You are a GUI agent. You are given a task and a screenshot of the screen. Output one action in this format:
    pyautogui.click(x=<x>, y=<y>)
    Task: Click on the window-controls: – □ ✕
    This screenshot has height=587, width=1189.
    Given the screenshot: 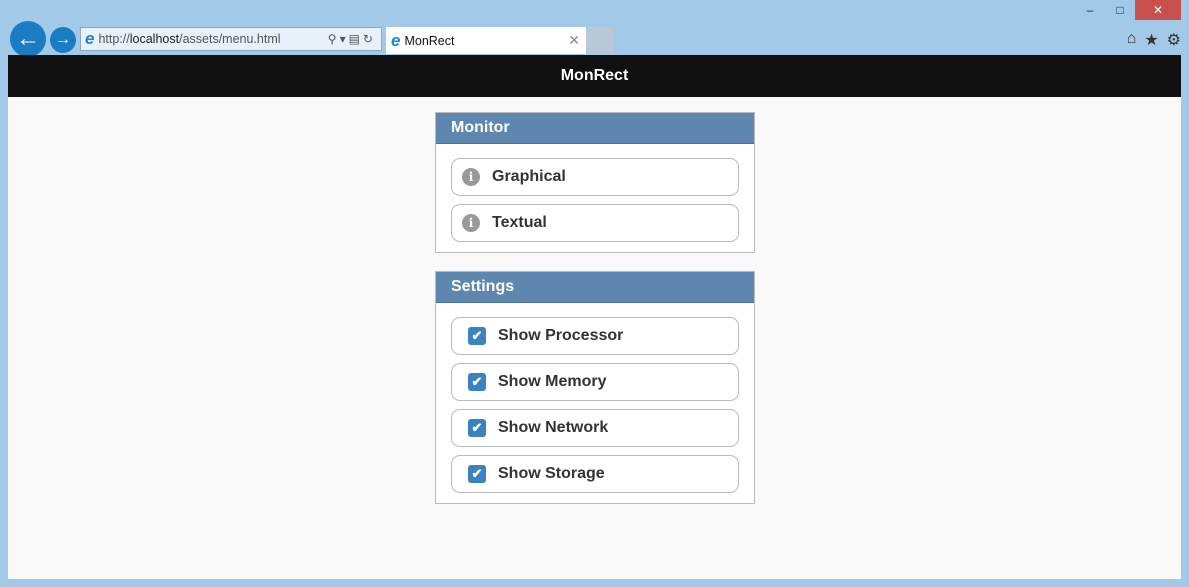 What is the action you would take?
    pyautogui.click(x=1128, y=10)
    